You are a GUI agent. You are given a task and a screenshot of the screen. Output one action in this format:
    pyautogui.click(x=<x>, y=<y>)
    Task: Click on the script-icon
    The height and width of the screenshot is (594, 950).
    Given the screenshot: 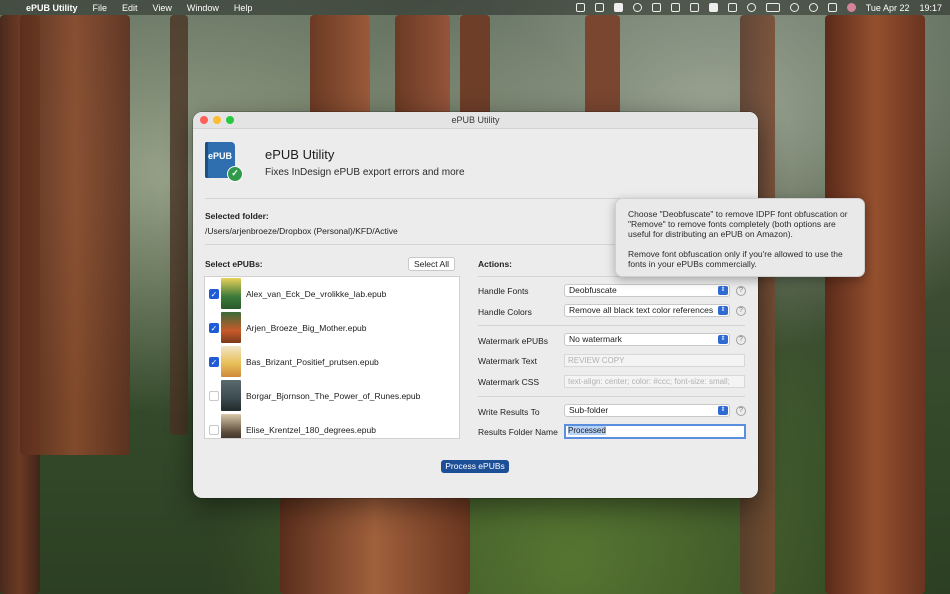 What is the action you would take?
    pyautogui.click(x=656, y=7)
    